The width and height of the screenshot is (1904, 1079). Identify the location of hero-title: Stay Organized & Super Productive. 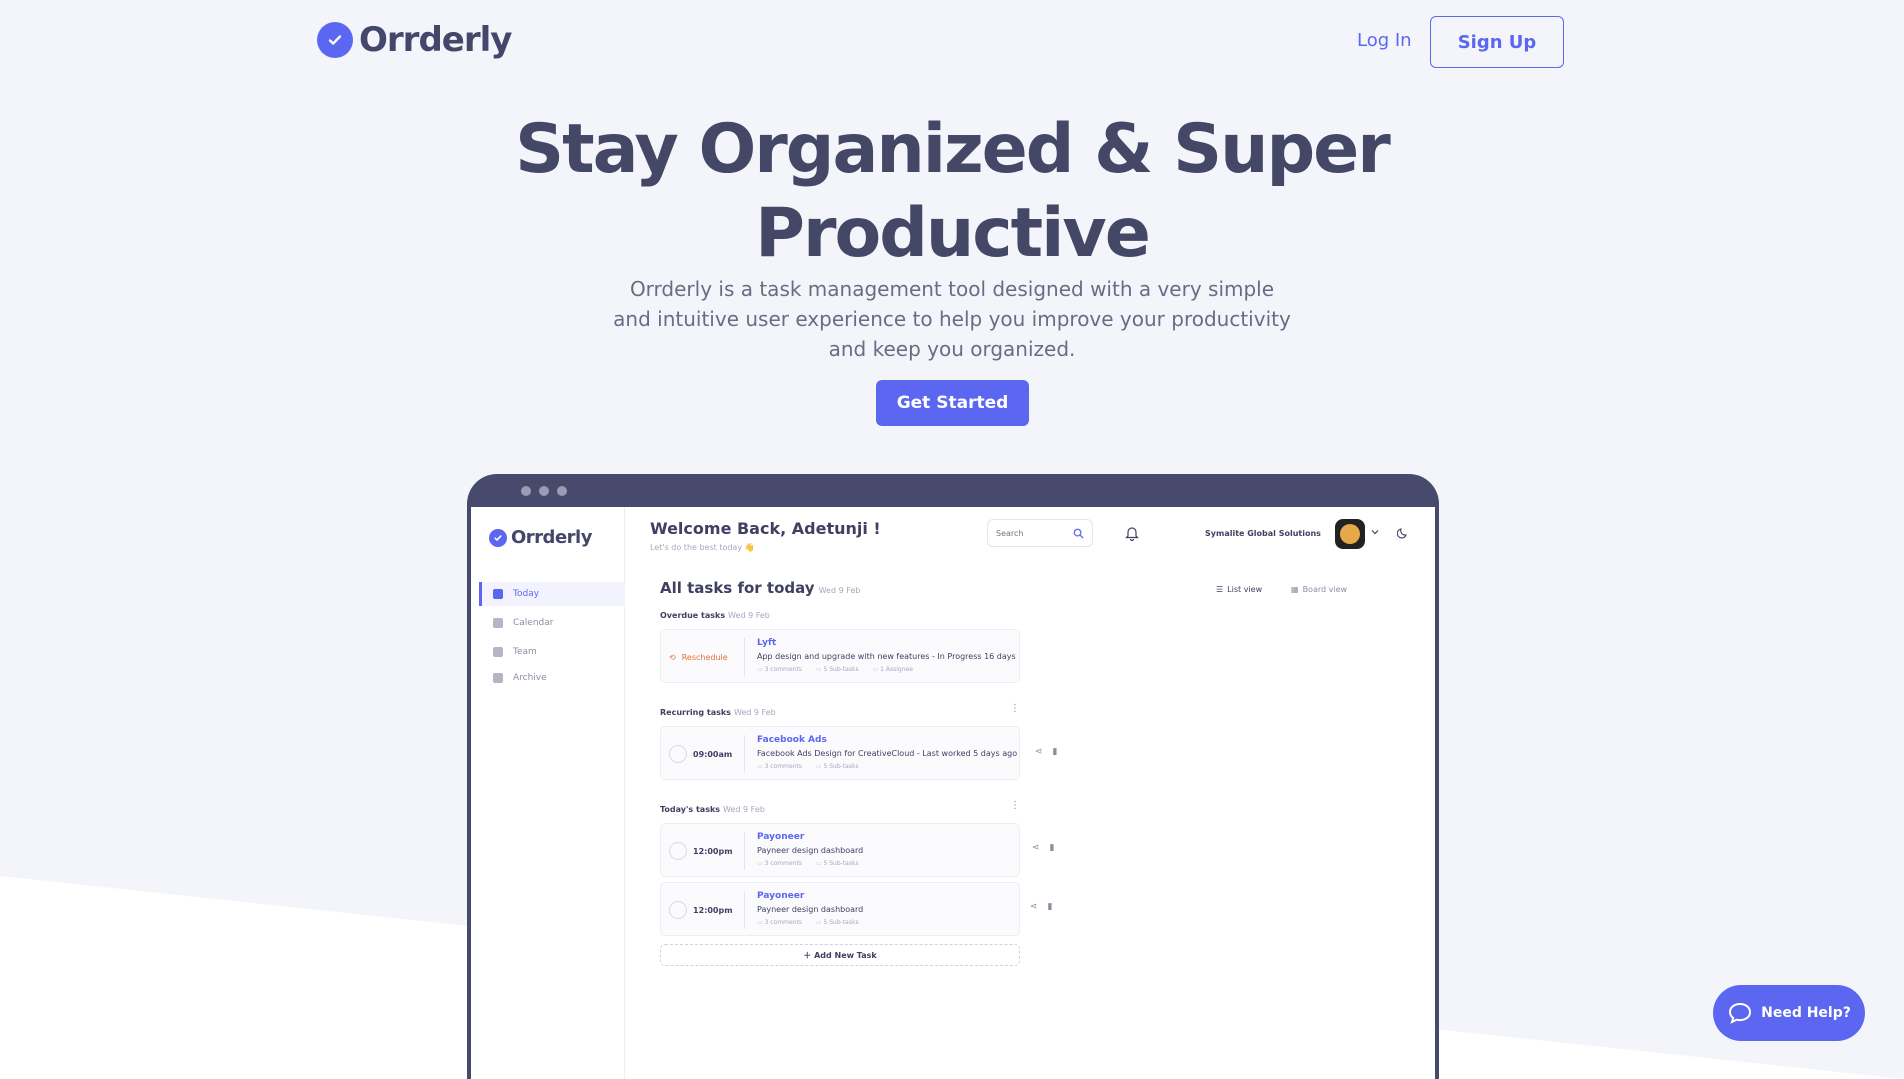
(953, 191).